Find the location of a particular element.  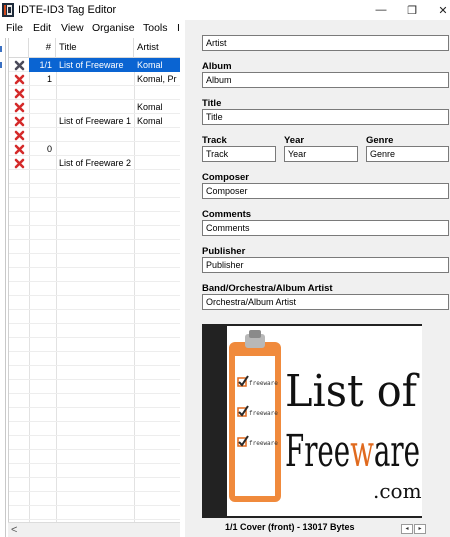

remove-x-icon-selected is located at coordinates (19, 65).